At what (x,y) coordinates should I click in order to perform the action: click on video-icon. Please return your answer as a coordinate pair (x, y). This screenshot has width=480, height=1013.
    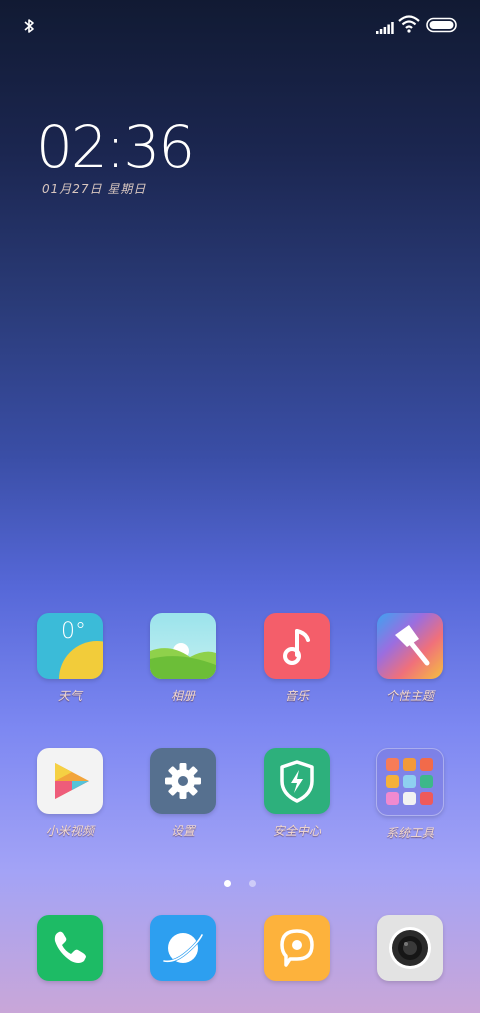
    Looking at the image, I should click on (70, 781).